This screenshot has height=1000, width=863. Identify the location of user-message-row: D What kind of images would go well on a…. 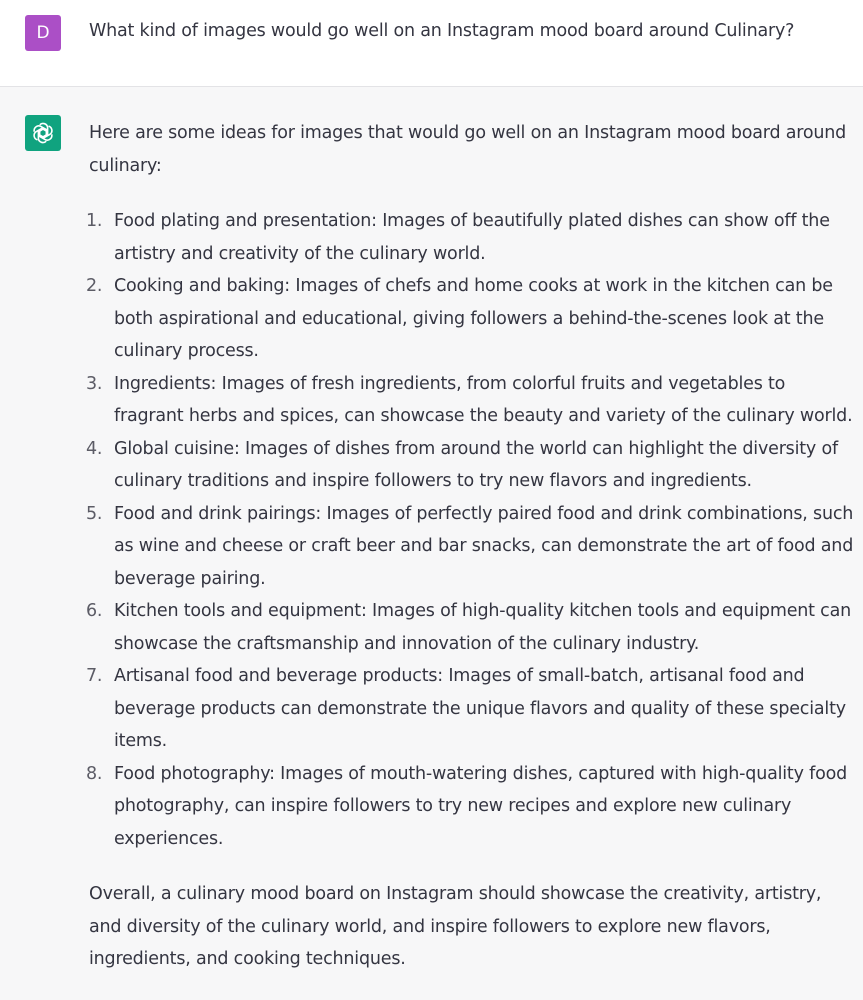
(431, 43).